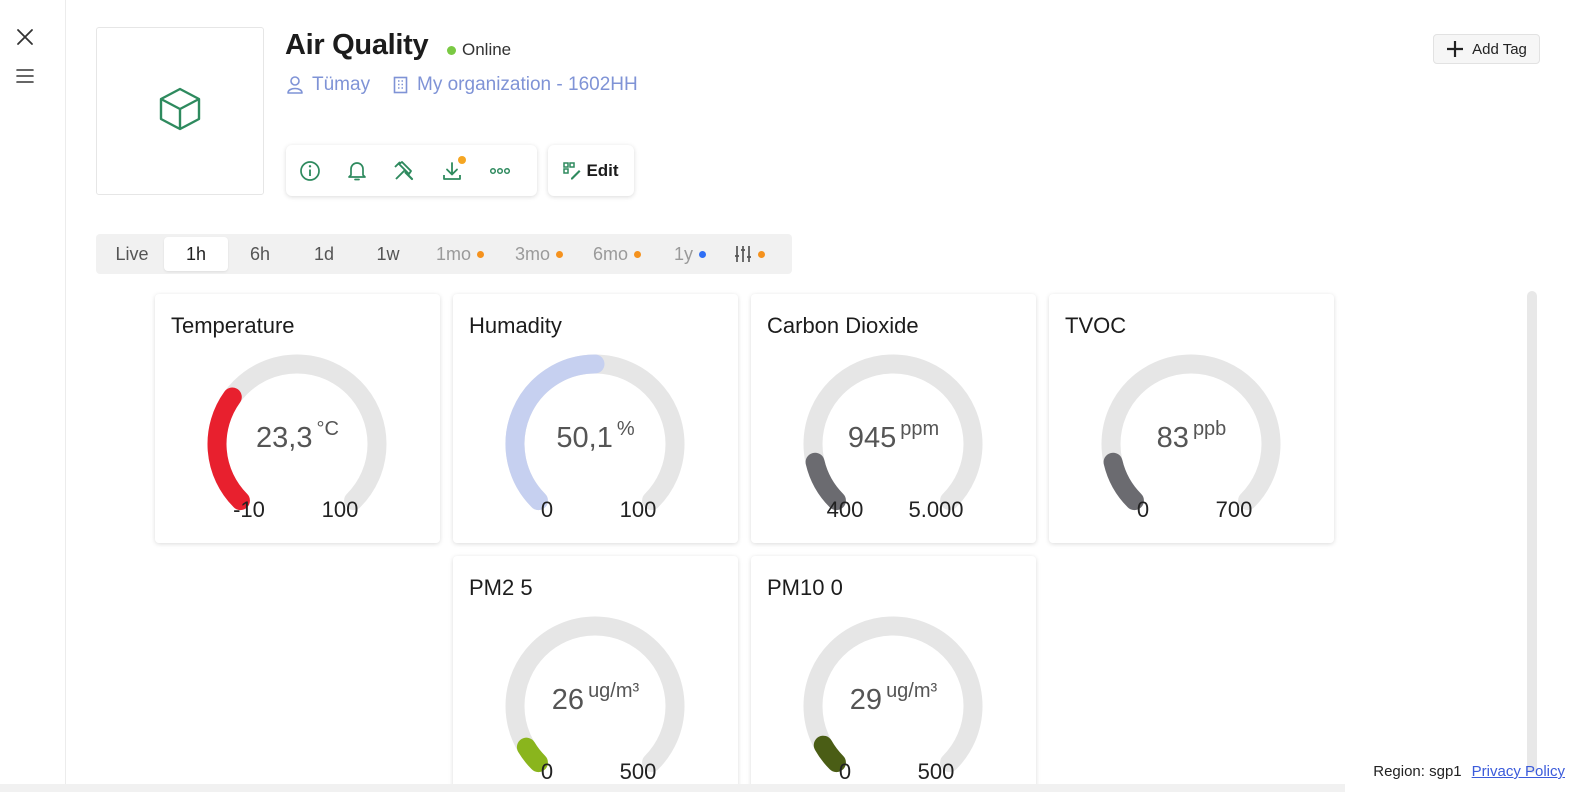 The height and width of the screenshot is (792, 1585). What do you see at coordinates (610, 253) in the screenshot?
I see `time-range-label: 6mo` at bounding box center [610, 253].